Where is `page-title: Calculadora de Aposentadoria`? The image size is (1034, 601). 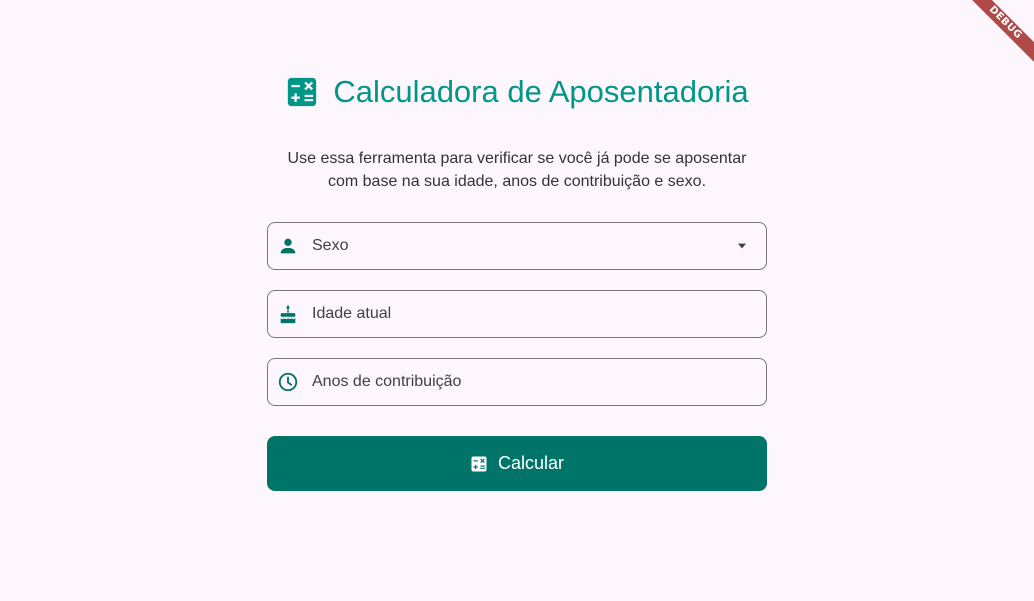 page-title: Calculadora de Aposentadoria is located at coordinates (541, 91).